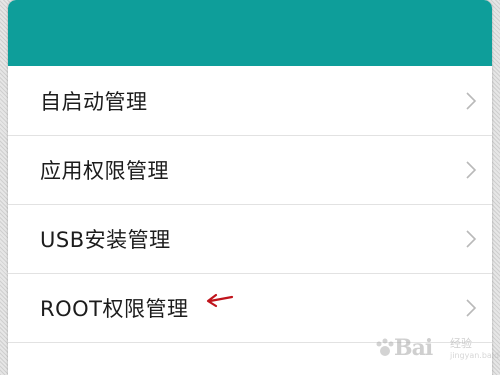 This screenshot has height=375, width=500. What do you see at coordinates (114, 309) in the screenshot?
I see `menu-item-label: ROOT权限管理` at bounding box center [114, 309].